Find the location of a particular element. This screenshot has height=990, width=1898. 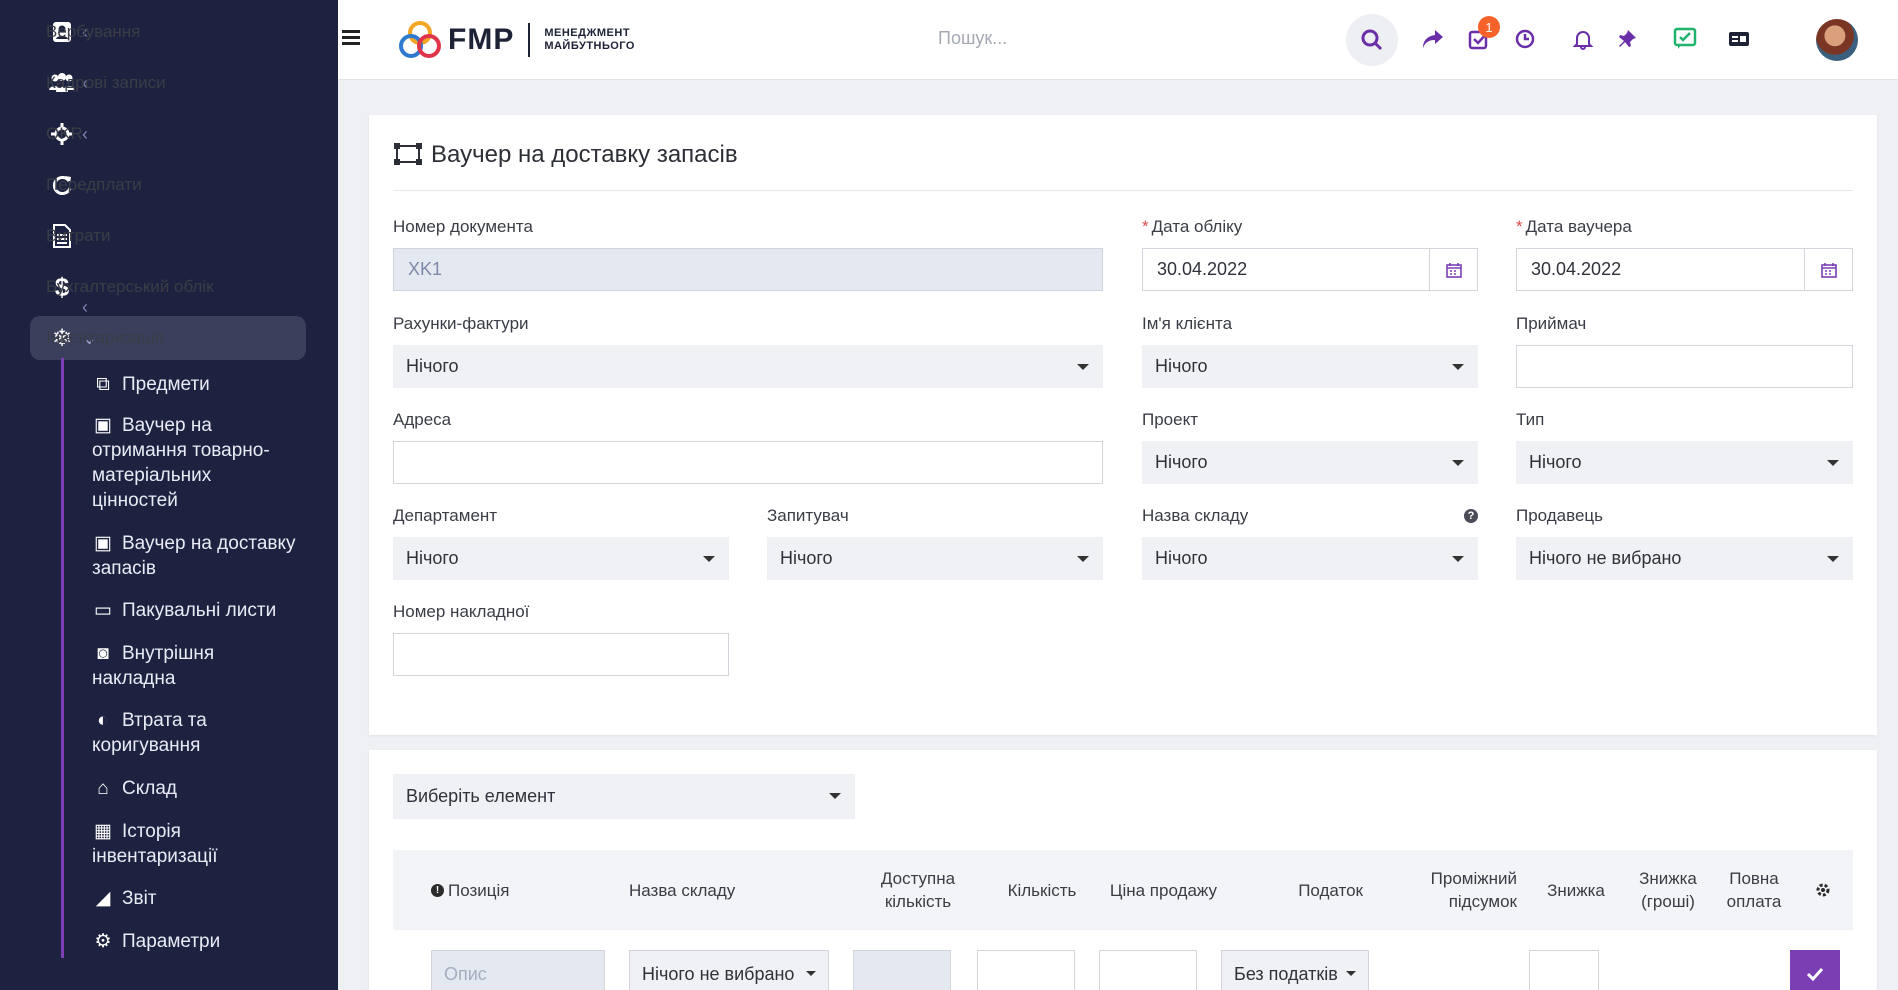

sidebar-item-recruitment: Вербування ‹ is located at coordinates (168, 32).